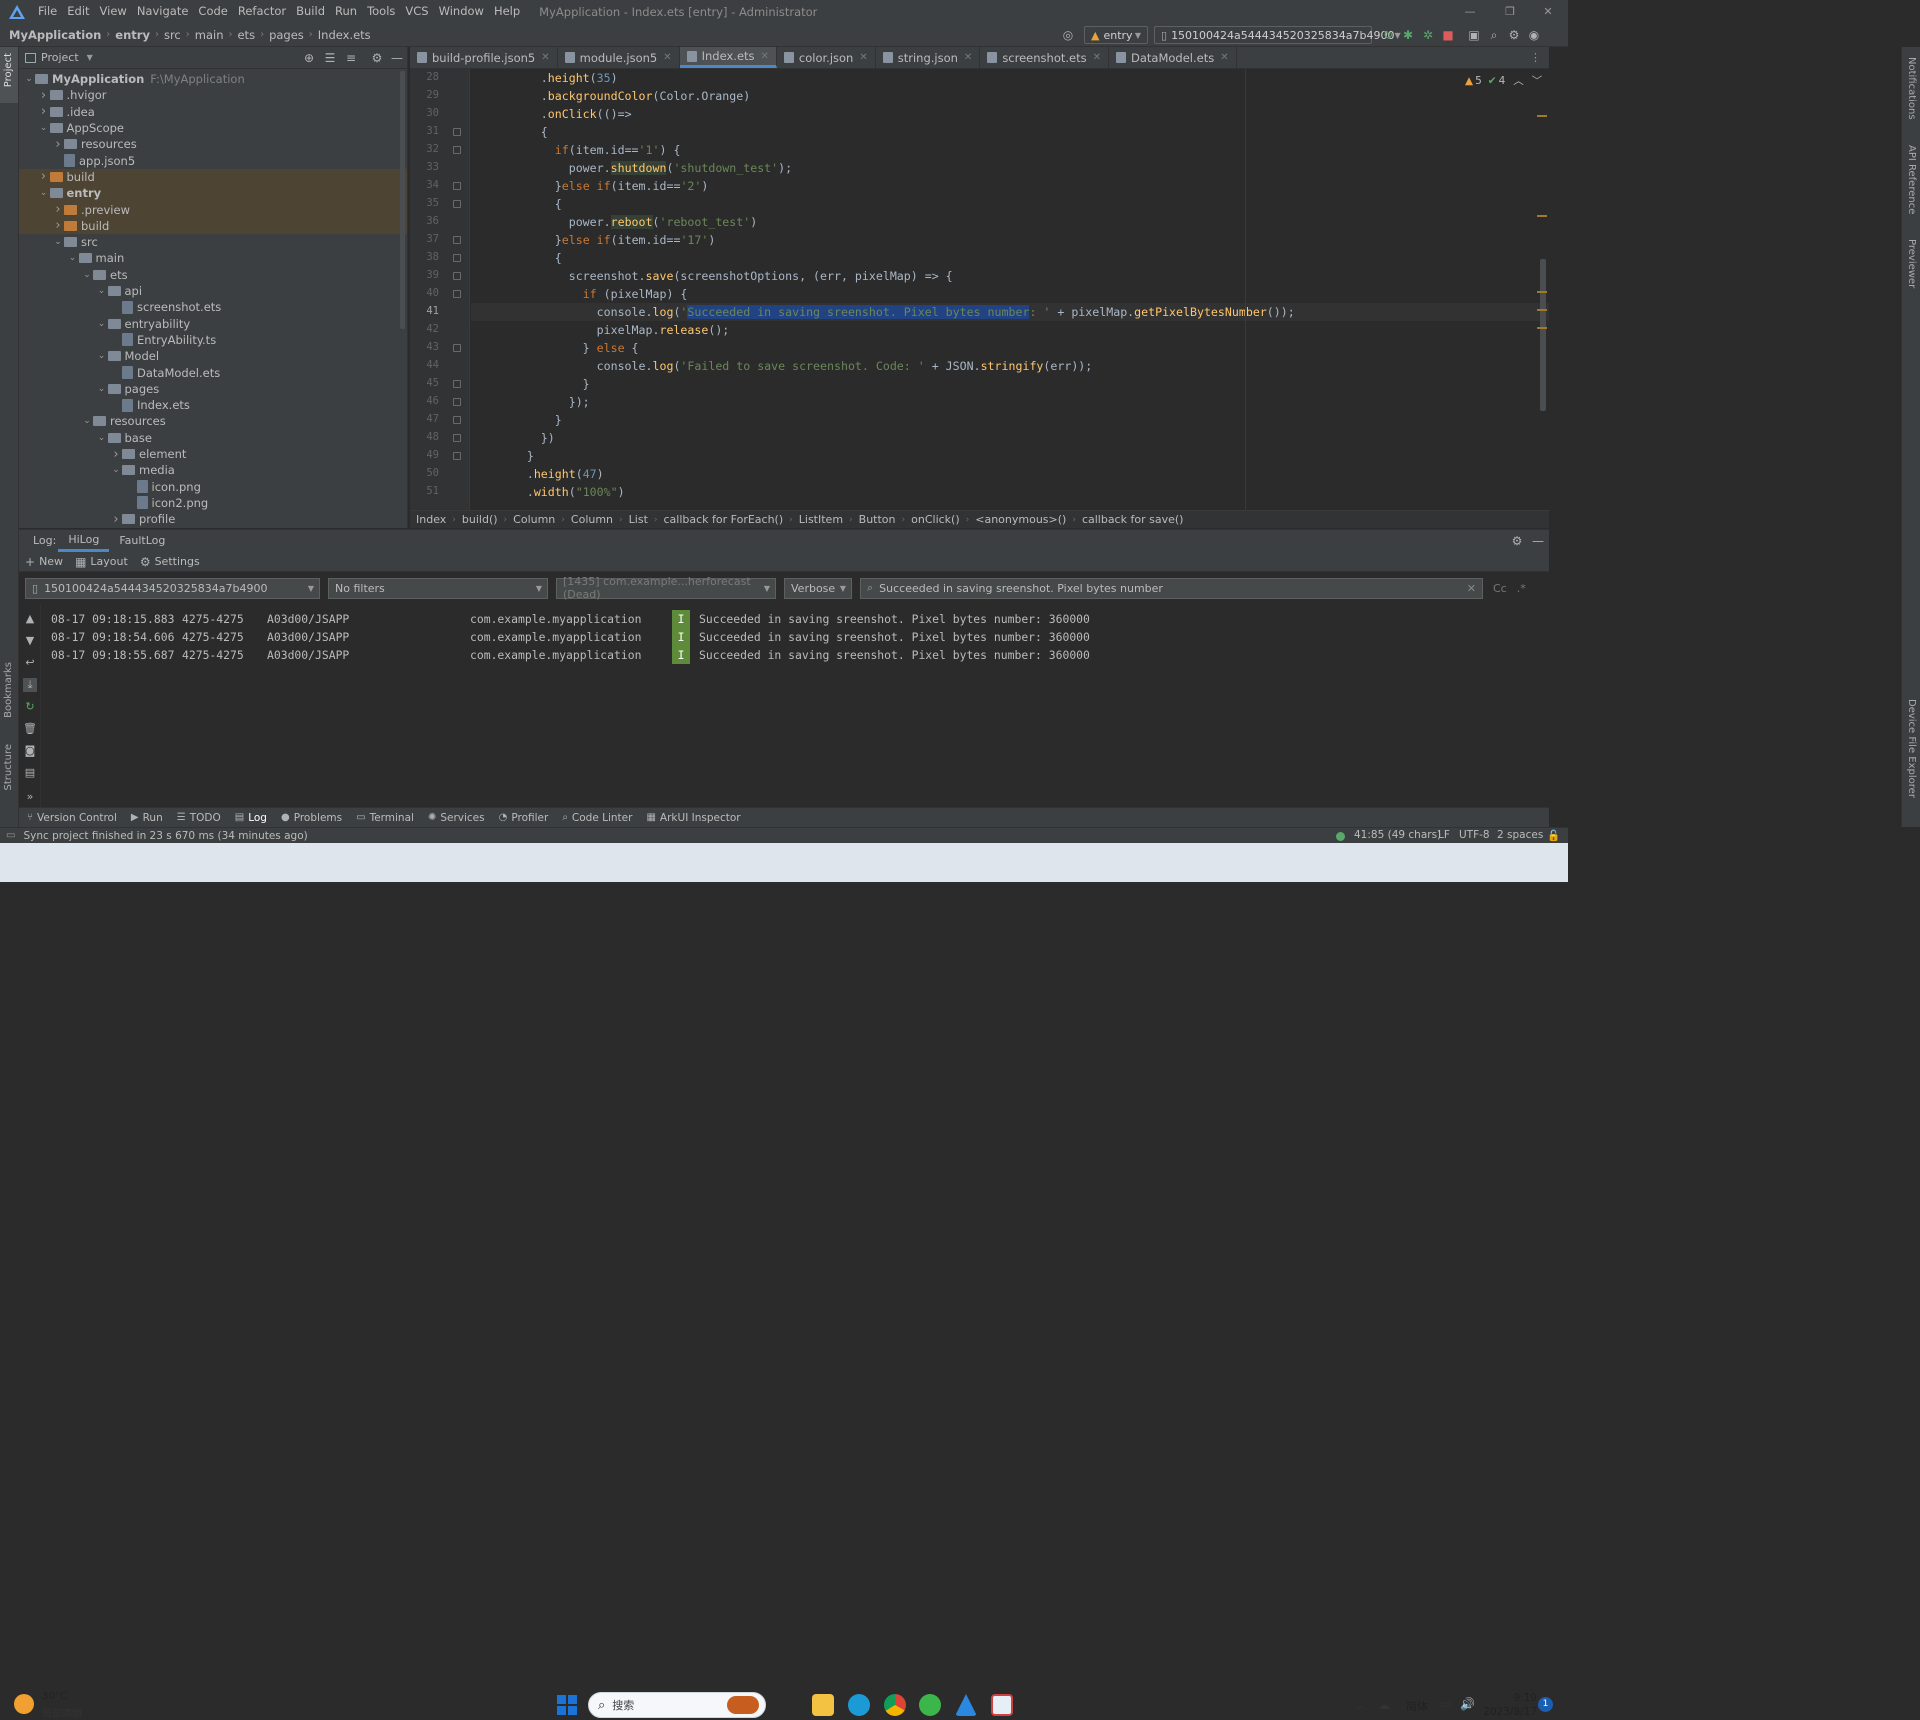 This screenshot has width=1920, height=1720. I want to click on close-icon: ✕, so click(1548, 11).